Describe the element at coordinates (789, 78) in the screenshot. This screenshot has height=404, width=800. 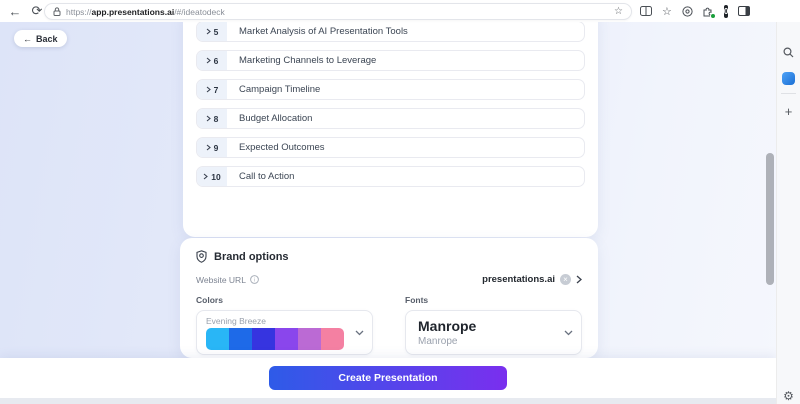
I see `sidebar-copilot-icon` at that location.